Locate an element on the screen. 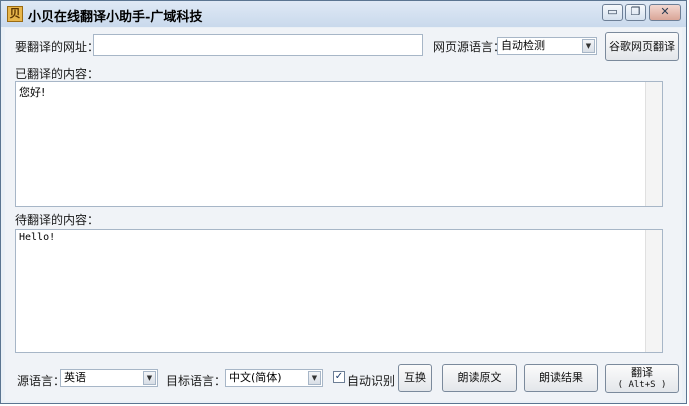 This screenshot has height=406, width=689. pending-scrollbar is located at coordinates (653, 291).